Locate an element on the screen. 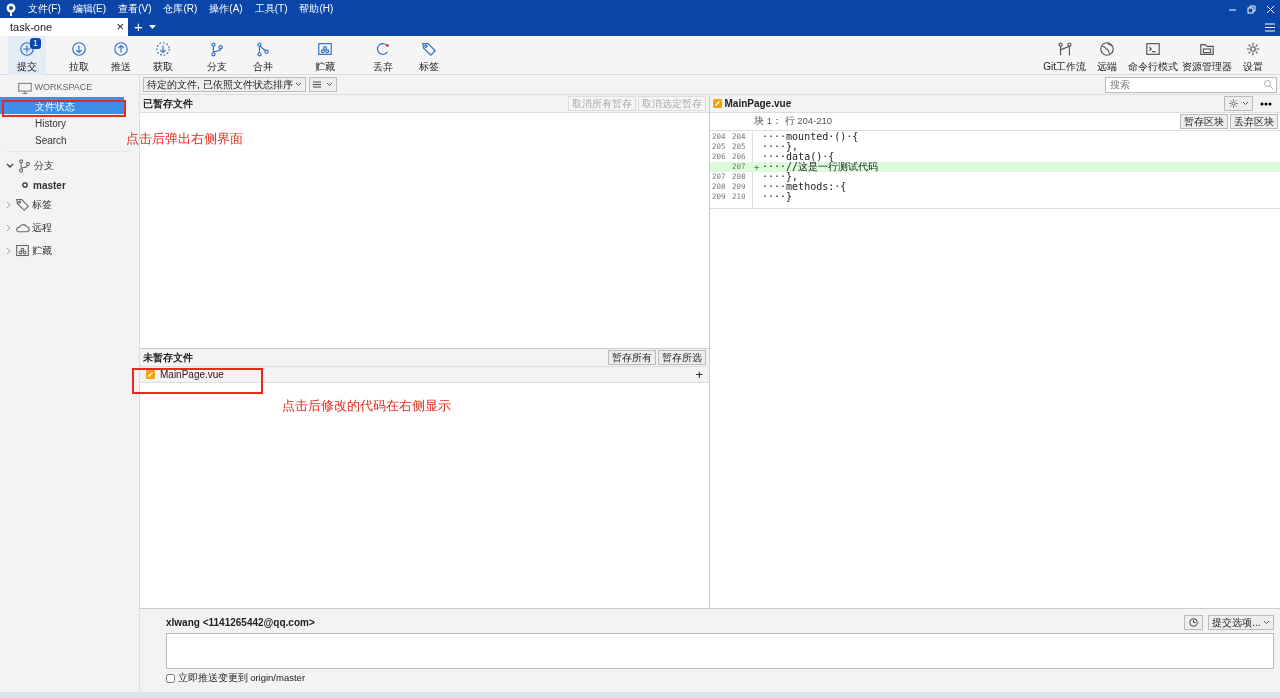  toolbar-button: Git工作流 is located at coordinates (1064, 55).